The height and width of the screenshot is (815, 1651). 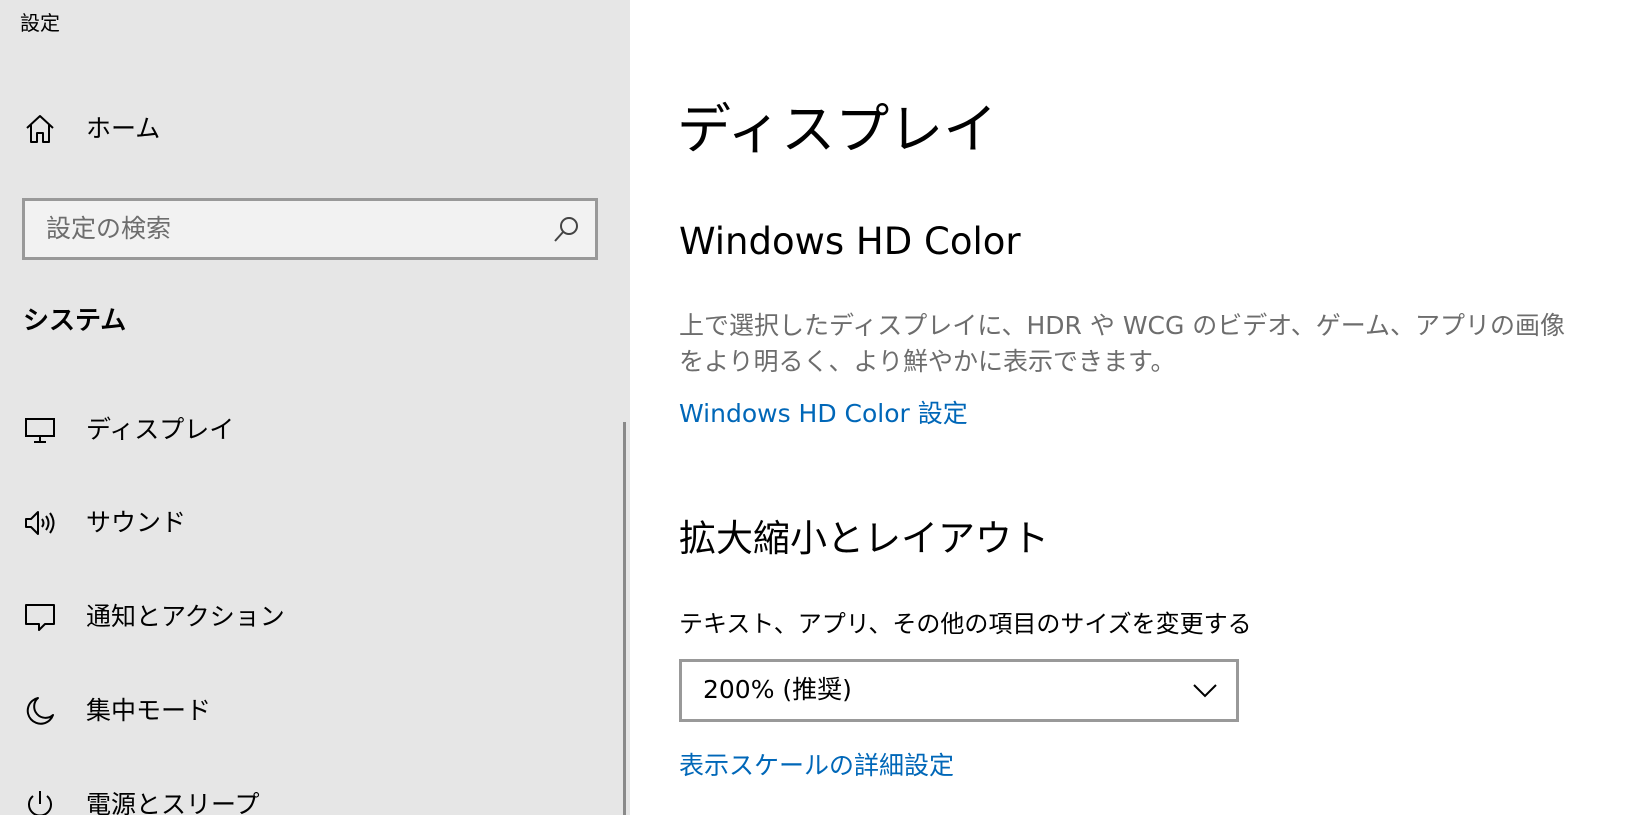 What do you see at coordinates (837, 129) in the screenshot?
I see `page-title: ディスプレイ` at bounding box center [837, 129].